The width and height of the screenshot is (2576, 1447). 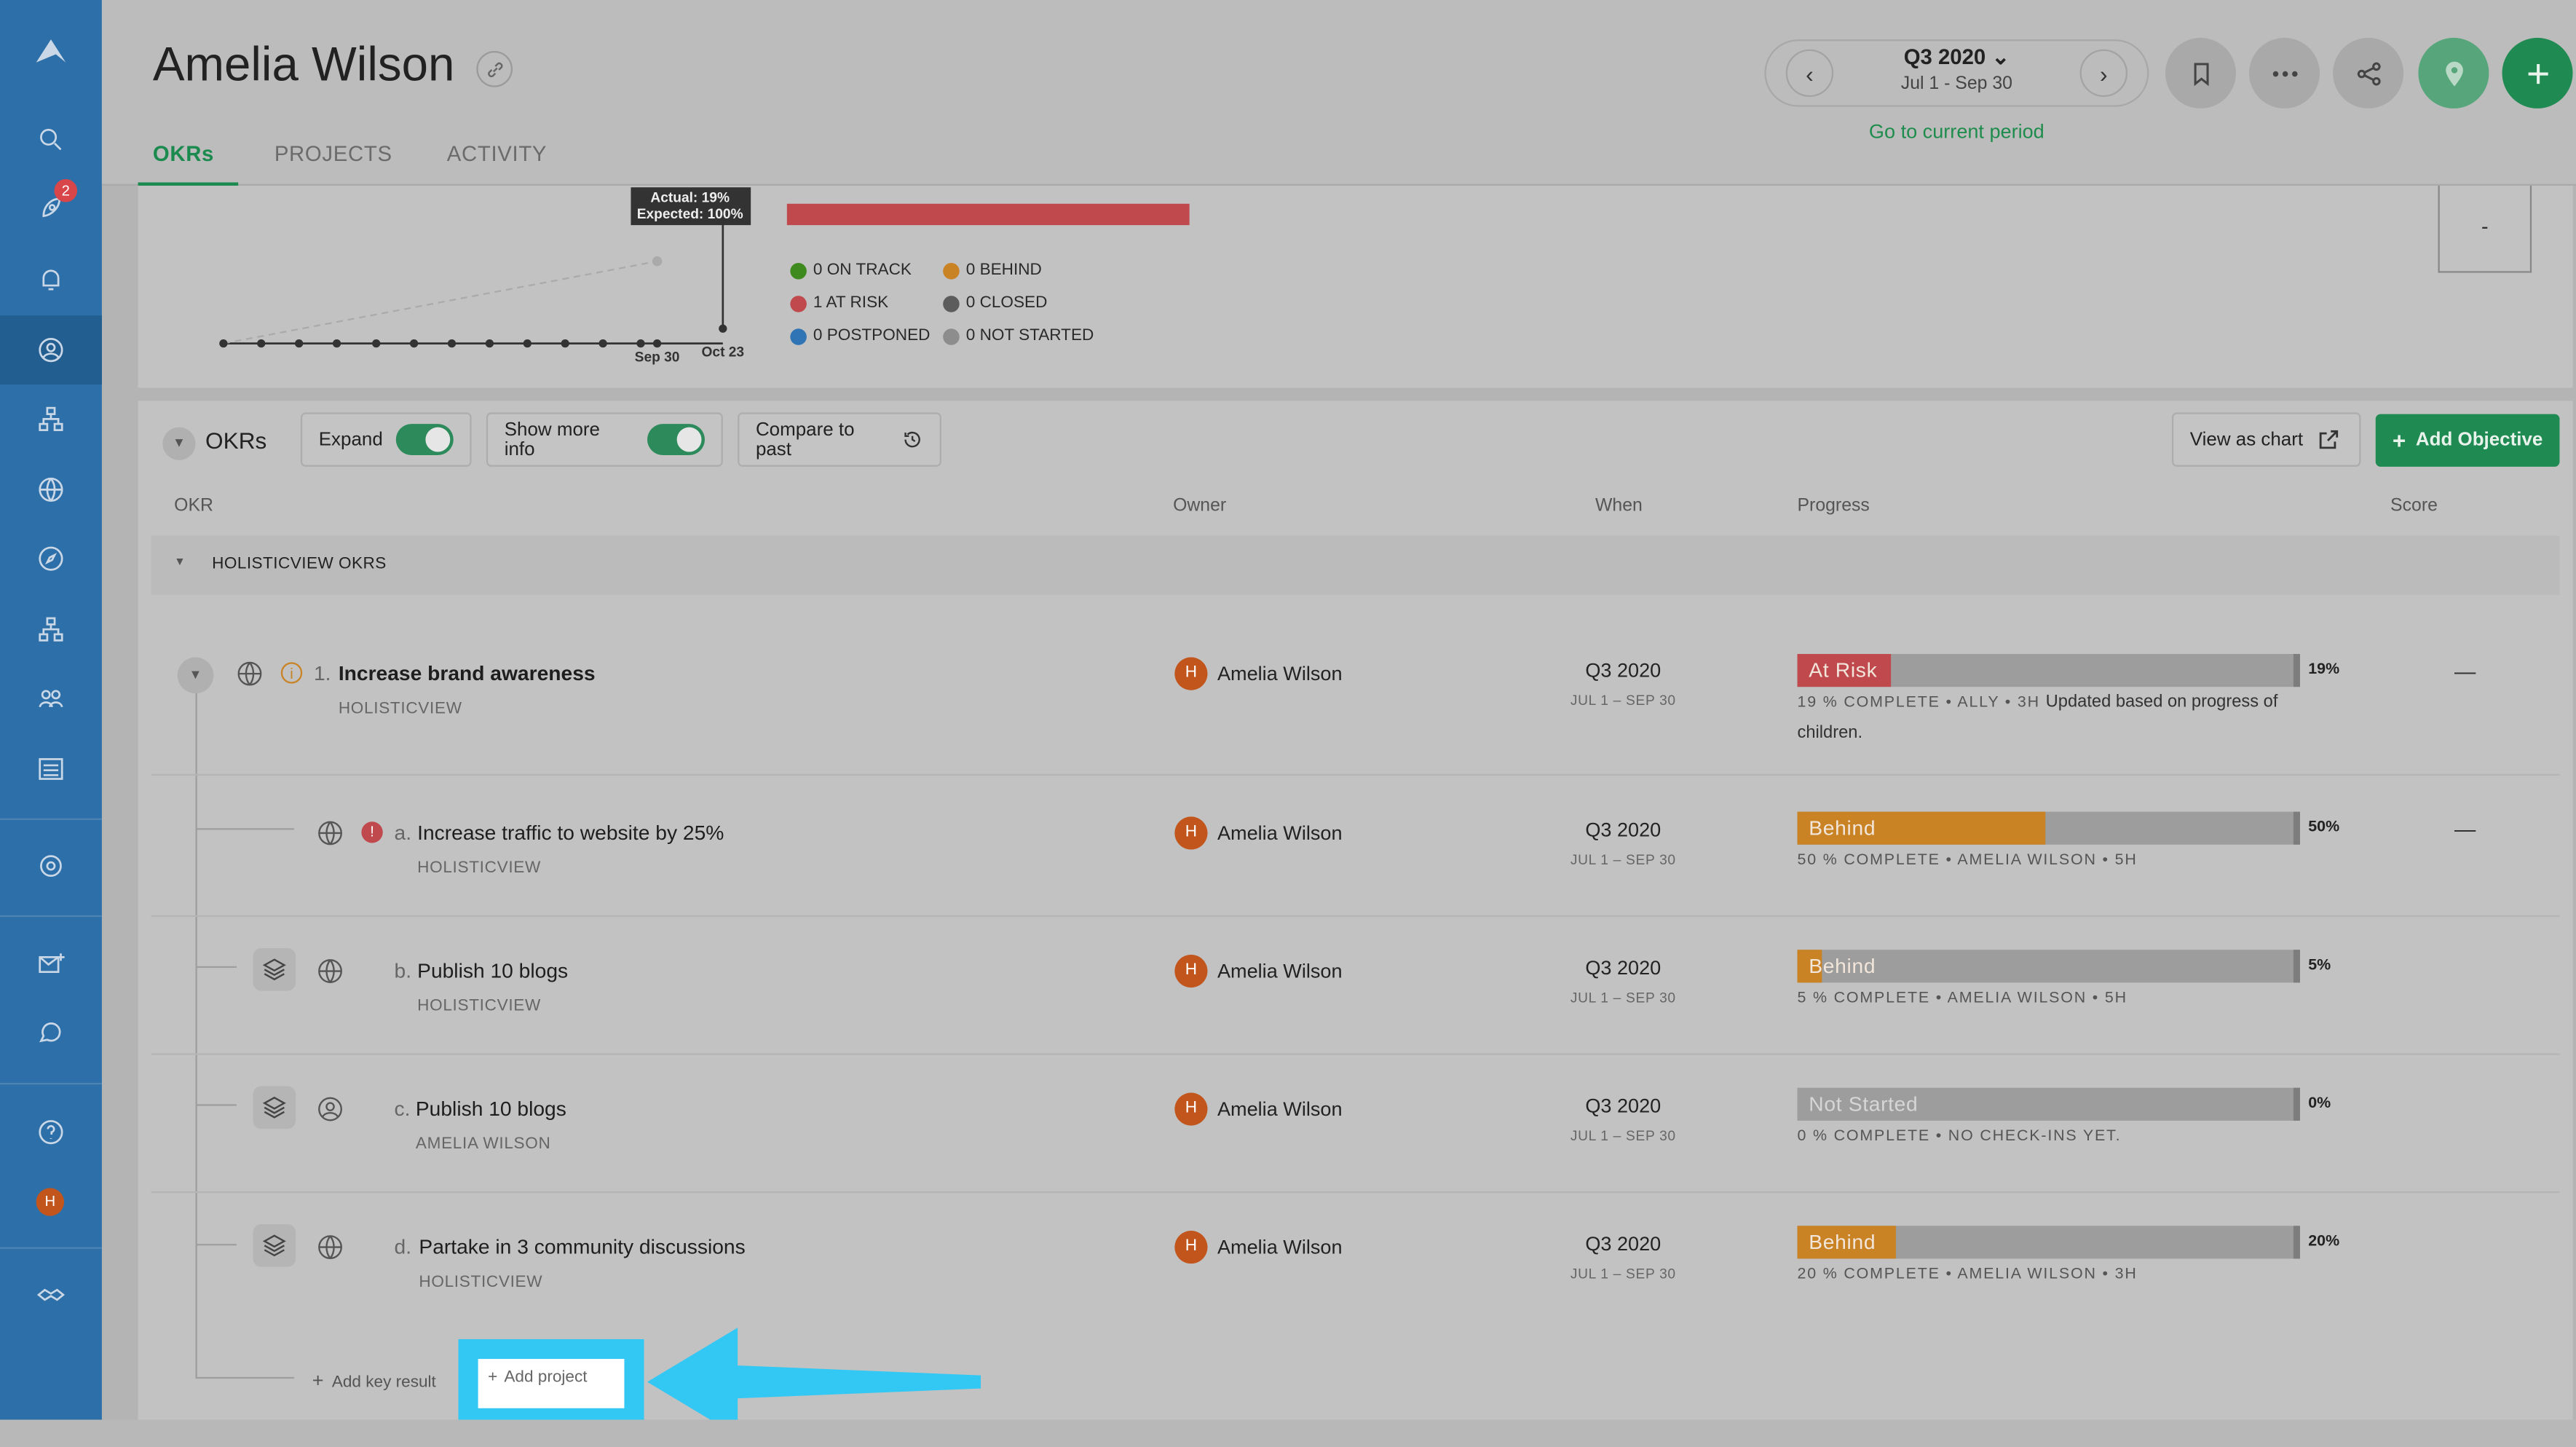 I want to click on period-label: Q3 2020 ⌄, so click(x=1957, y=58).